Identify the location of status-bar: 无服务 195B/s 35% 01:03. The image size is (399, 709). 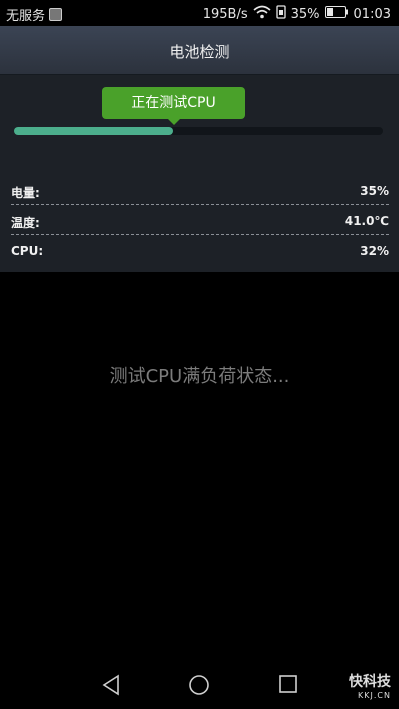
(199, 13).